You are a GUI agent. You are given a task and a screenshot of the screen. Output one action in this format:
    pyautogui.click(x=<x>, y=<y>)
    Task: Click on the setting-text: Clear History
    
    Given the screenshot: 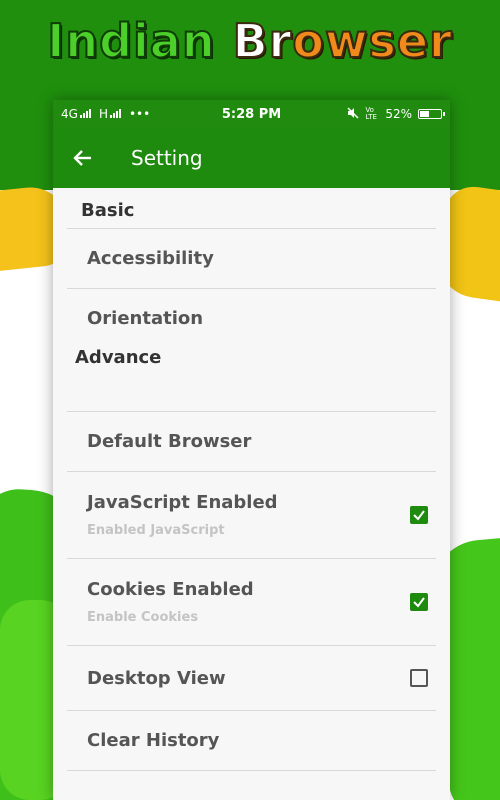 What is the action you would take?
    pyautogui.click(x=257, y=740)
    